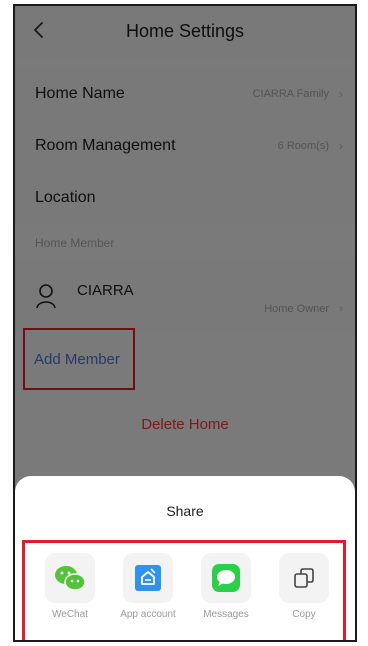  I want to click on share-app-account-label: App account, so click(148, 614).